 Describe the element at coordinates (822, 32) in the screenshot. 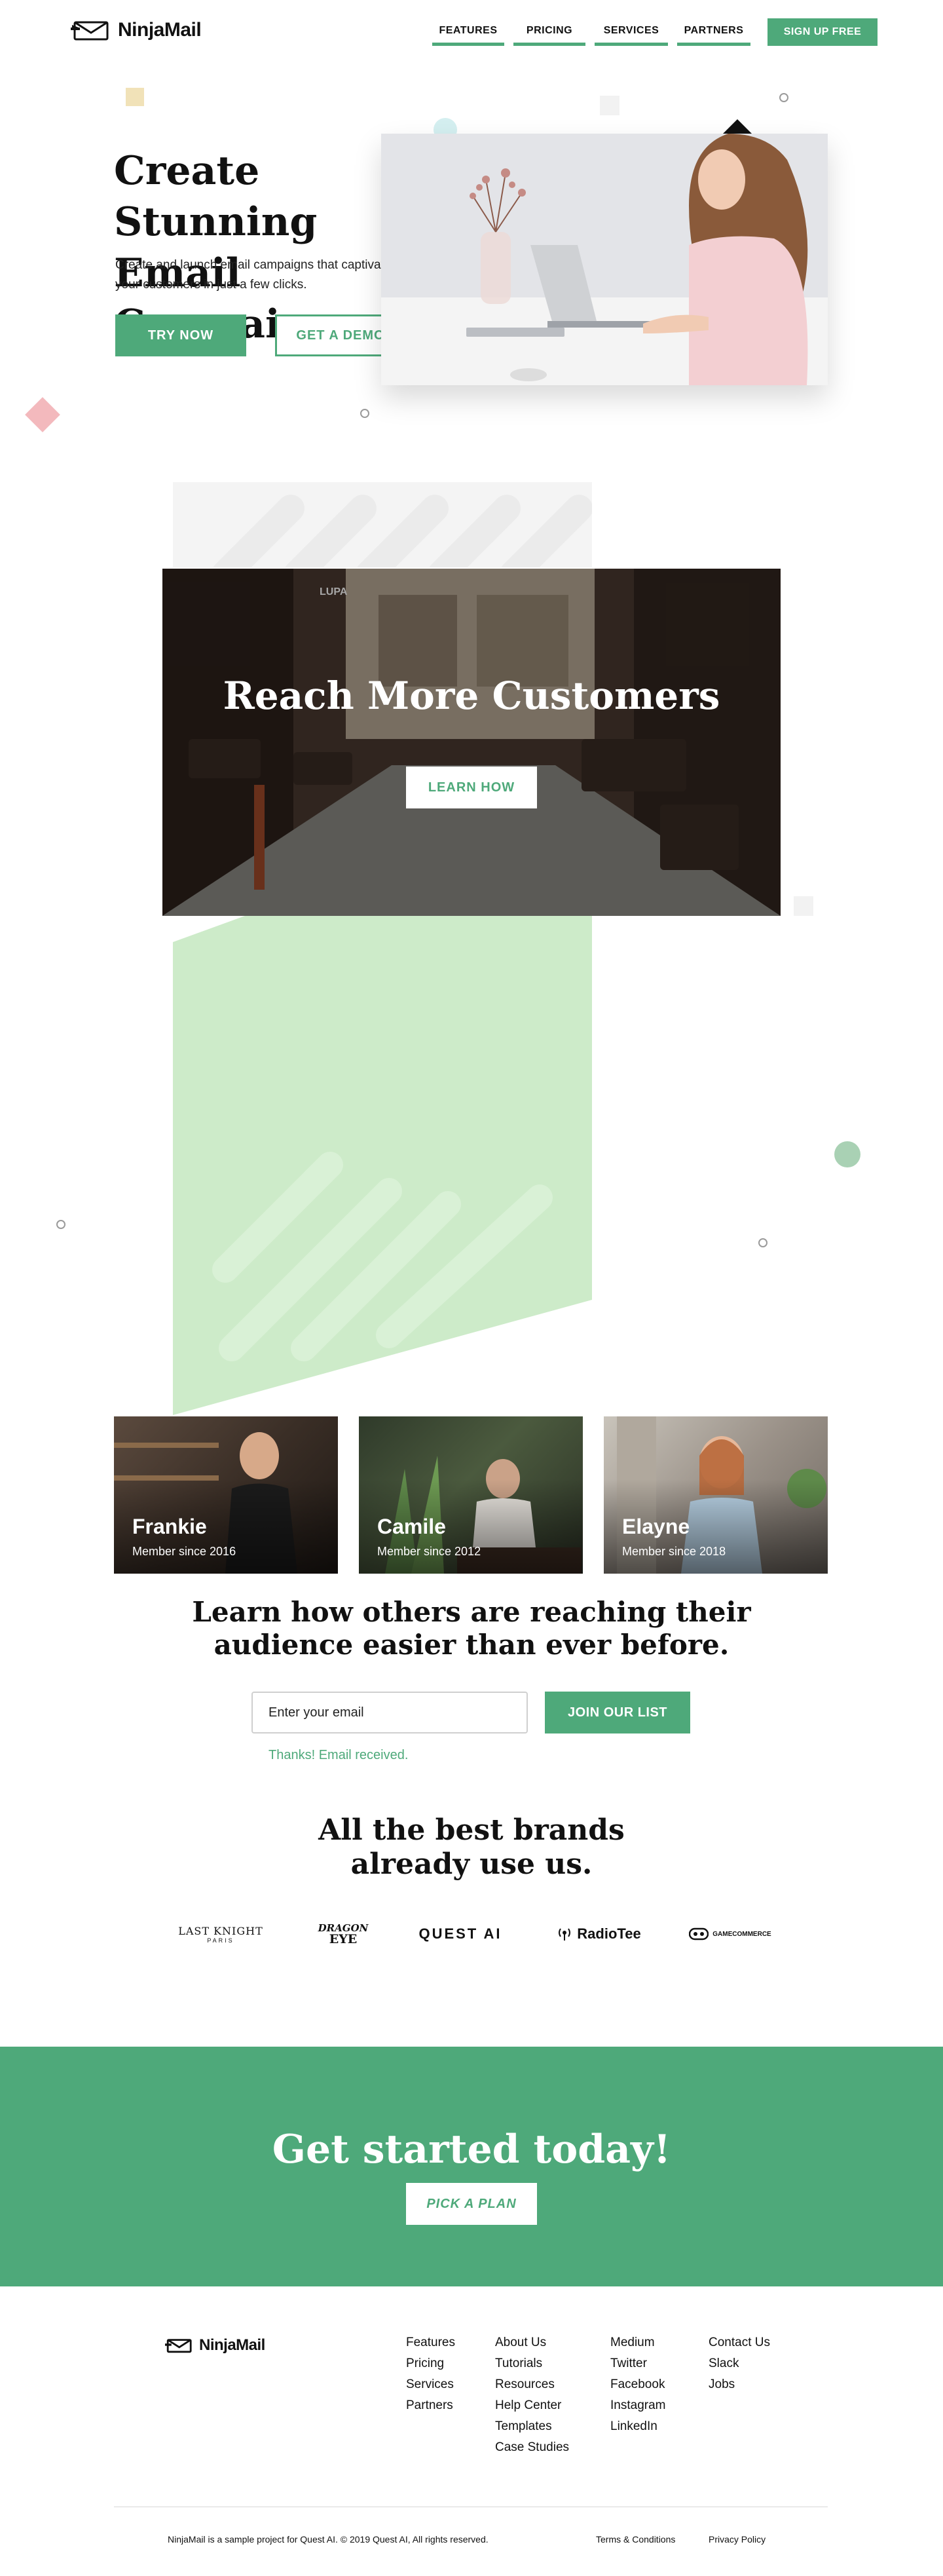

I see `sign-up-button: SIGN UP FREE` at that location.